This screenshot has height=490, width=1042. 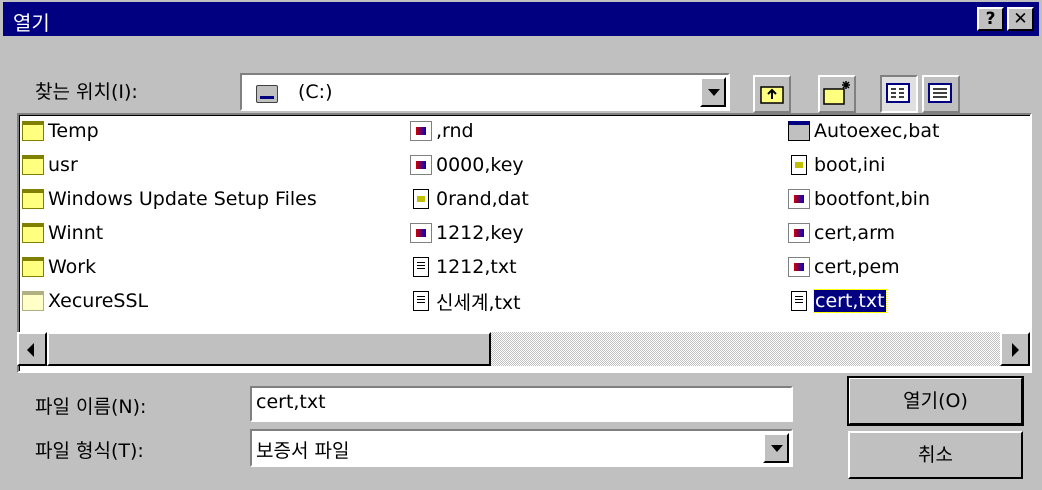 I want to click on scroll-right-button, so click(x=1015, y=349).